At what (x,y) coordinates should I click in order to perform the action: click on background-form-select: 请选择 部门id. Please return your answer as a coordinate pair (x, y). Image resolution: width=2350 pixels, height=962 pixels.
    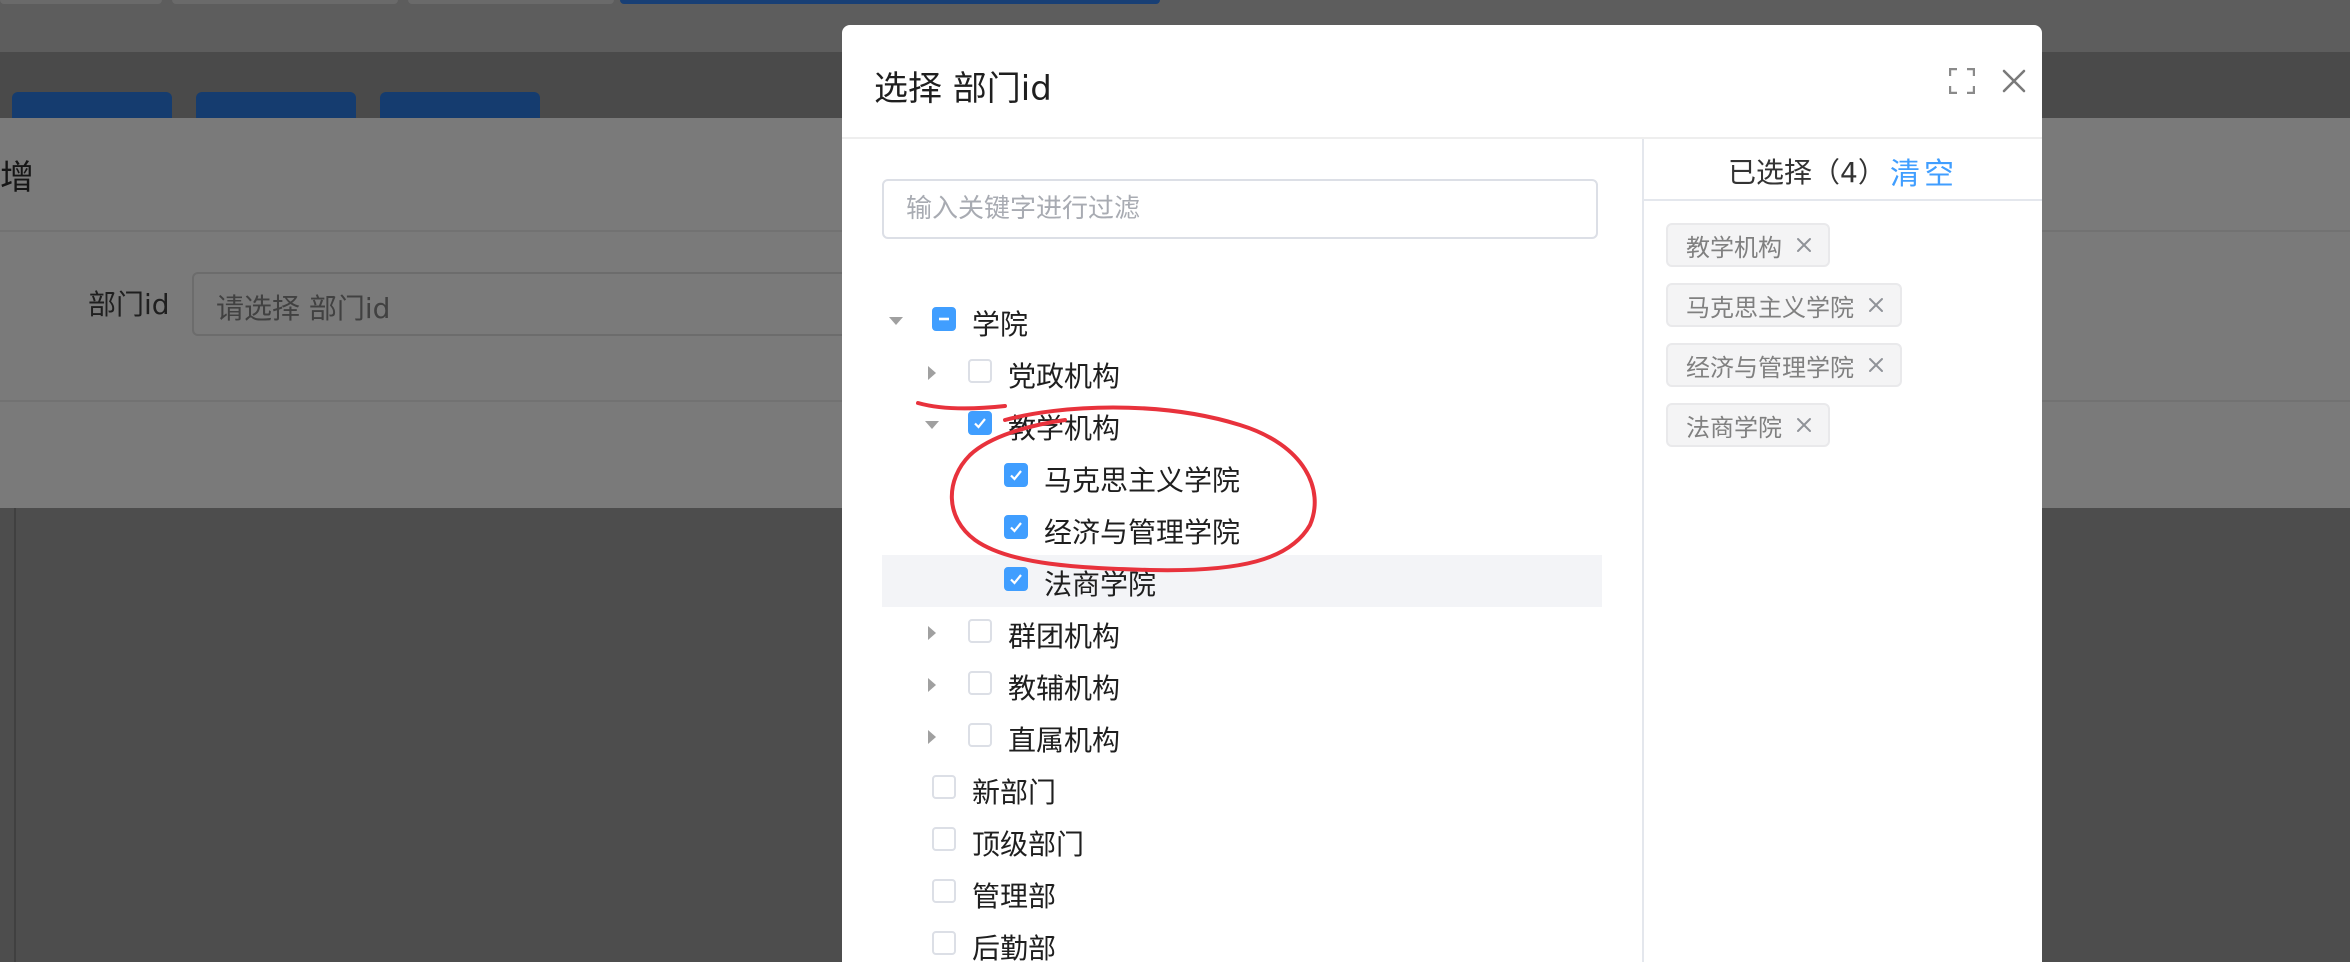
    Looking at the image, I should click on (544, 304).